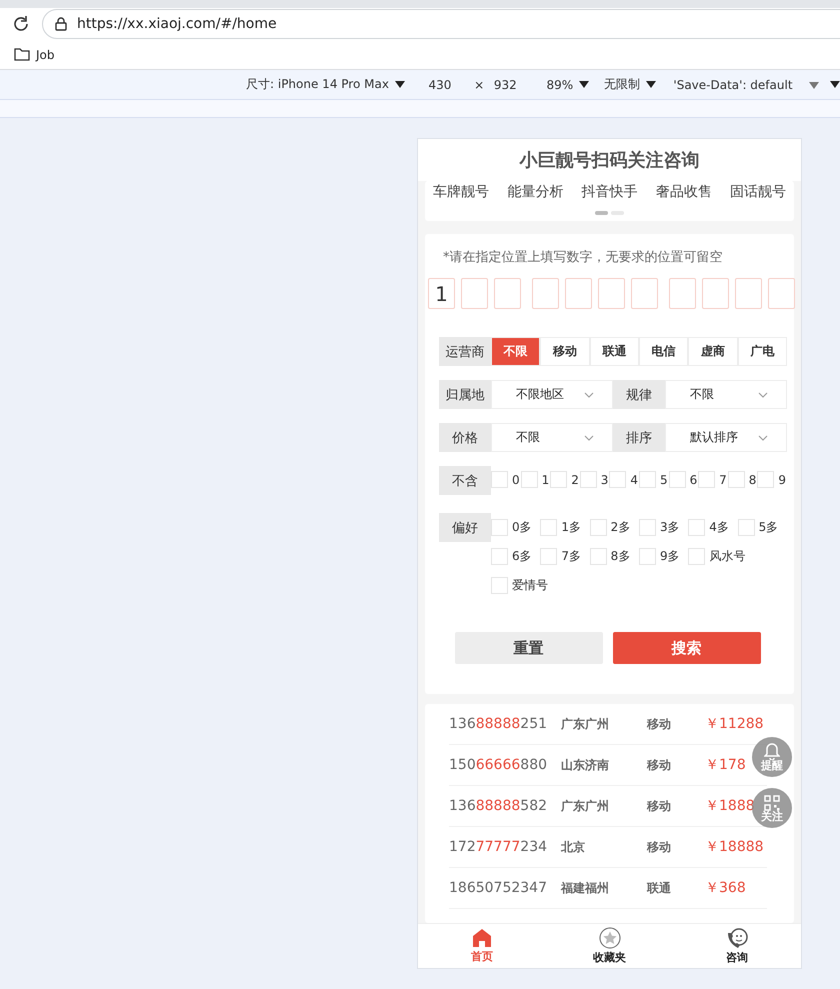 The width and height of the screenshot is (840, 989). Describe the element at coordinates (734, 724) in the screenshot. I see `price-text: ￥11288` at that location.